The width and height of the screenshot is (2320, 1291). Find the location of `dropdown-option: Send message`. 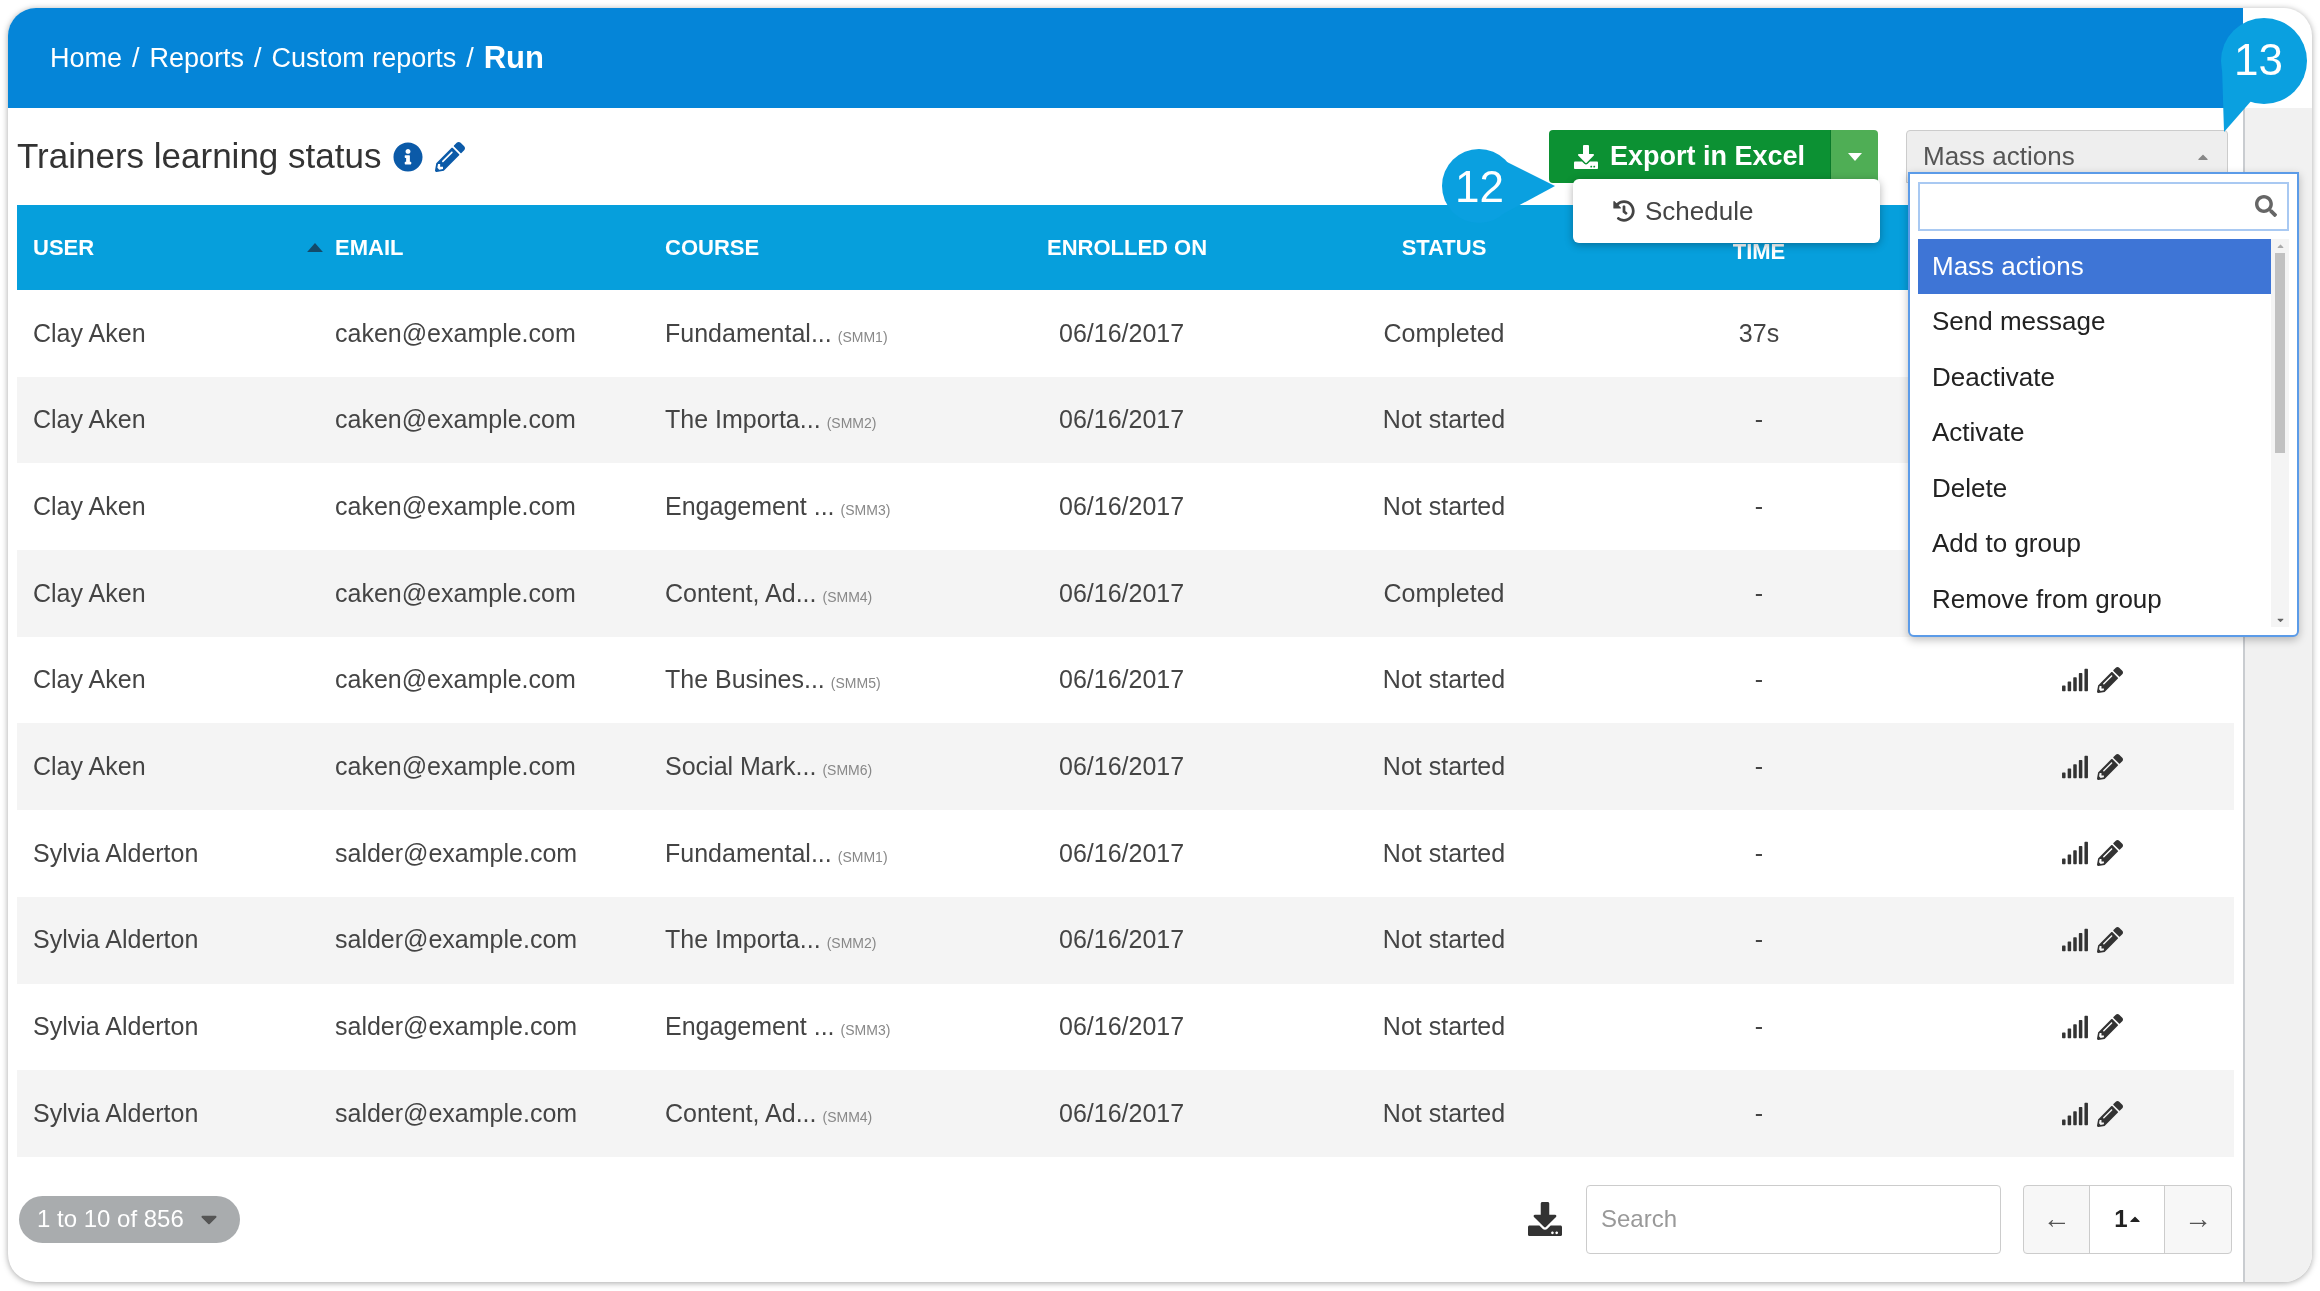

dropdown-option: Send message is located at coordinates (2094, 322).